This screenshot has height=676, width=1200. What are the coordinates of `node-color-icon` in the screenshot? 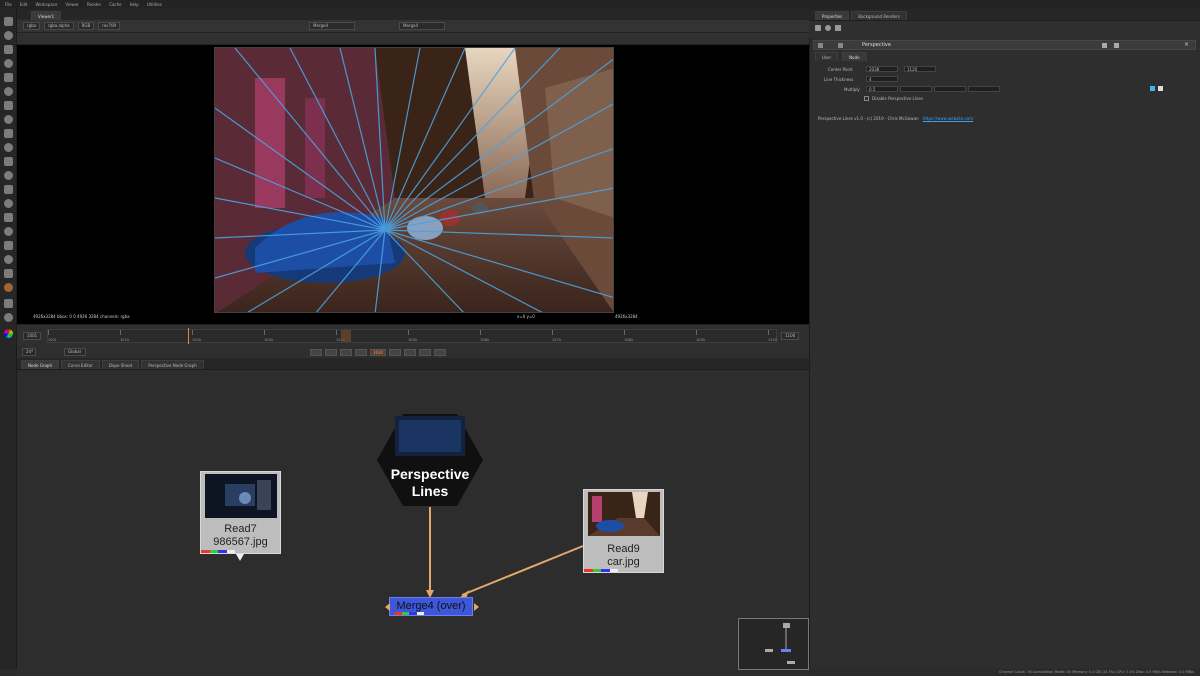 It's located at (1104, 45).